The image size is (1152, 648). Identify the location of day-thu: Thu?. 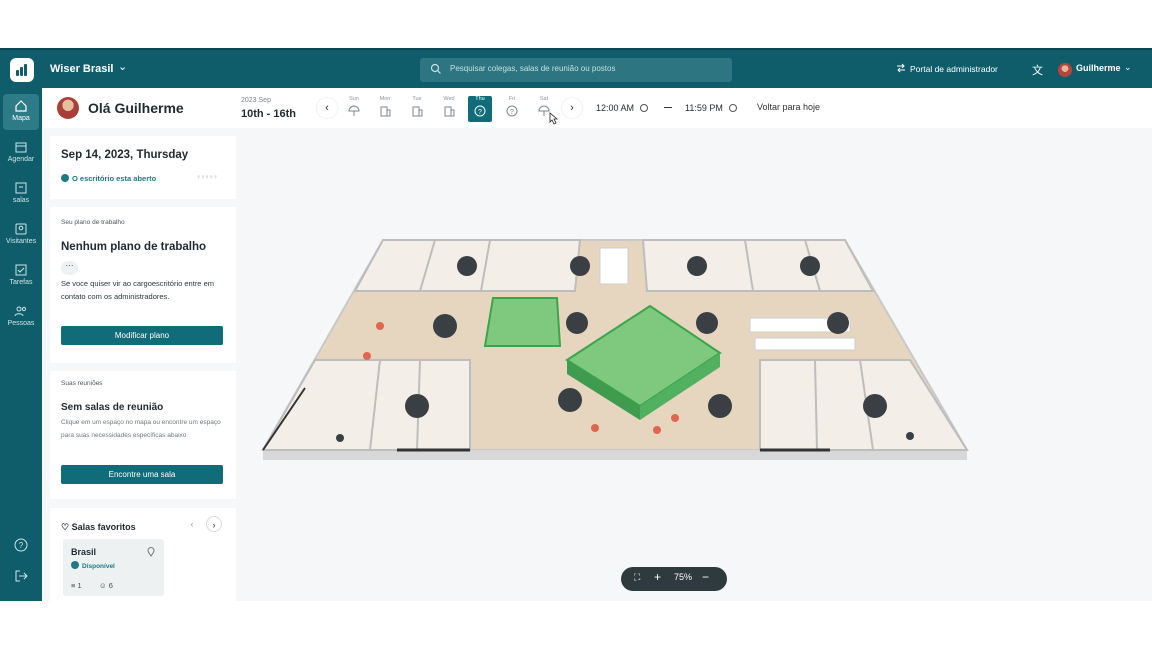
(480, 109).